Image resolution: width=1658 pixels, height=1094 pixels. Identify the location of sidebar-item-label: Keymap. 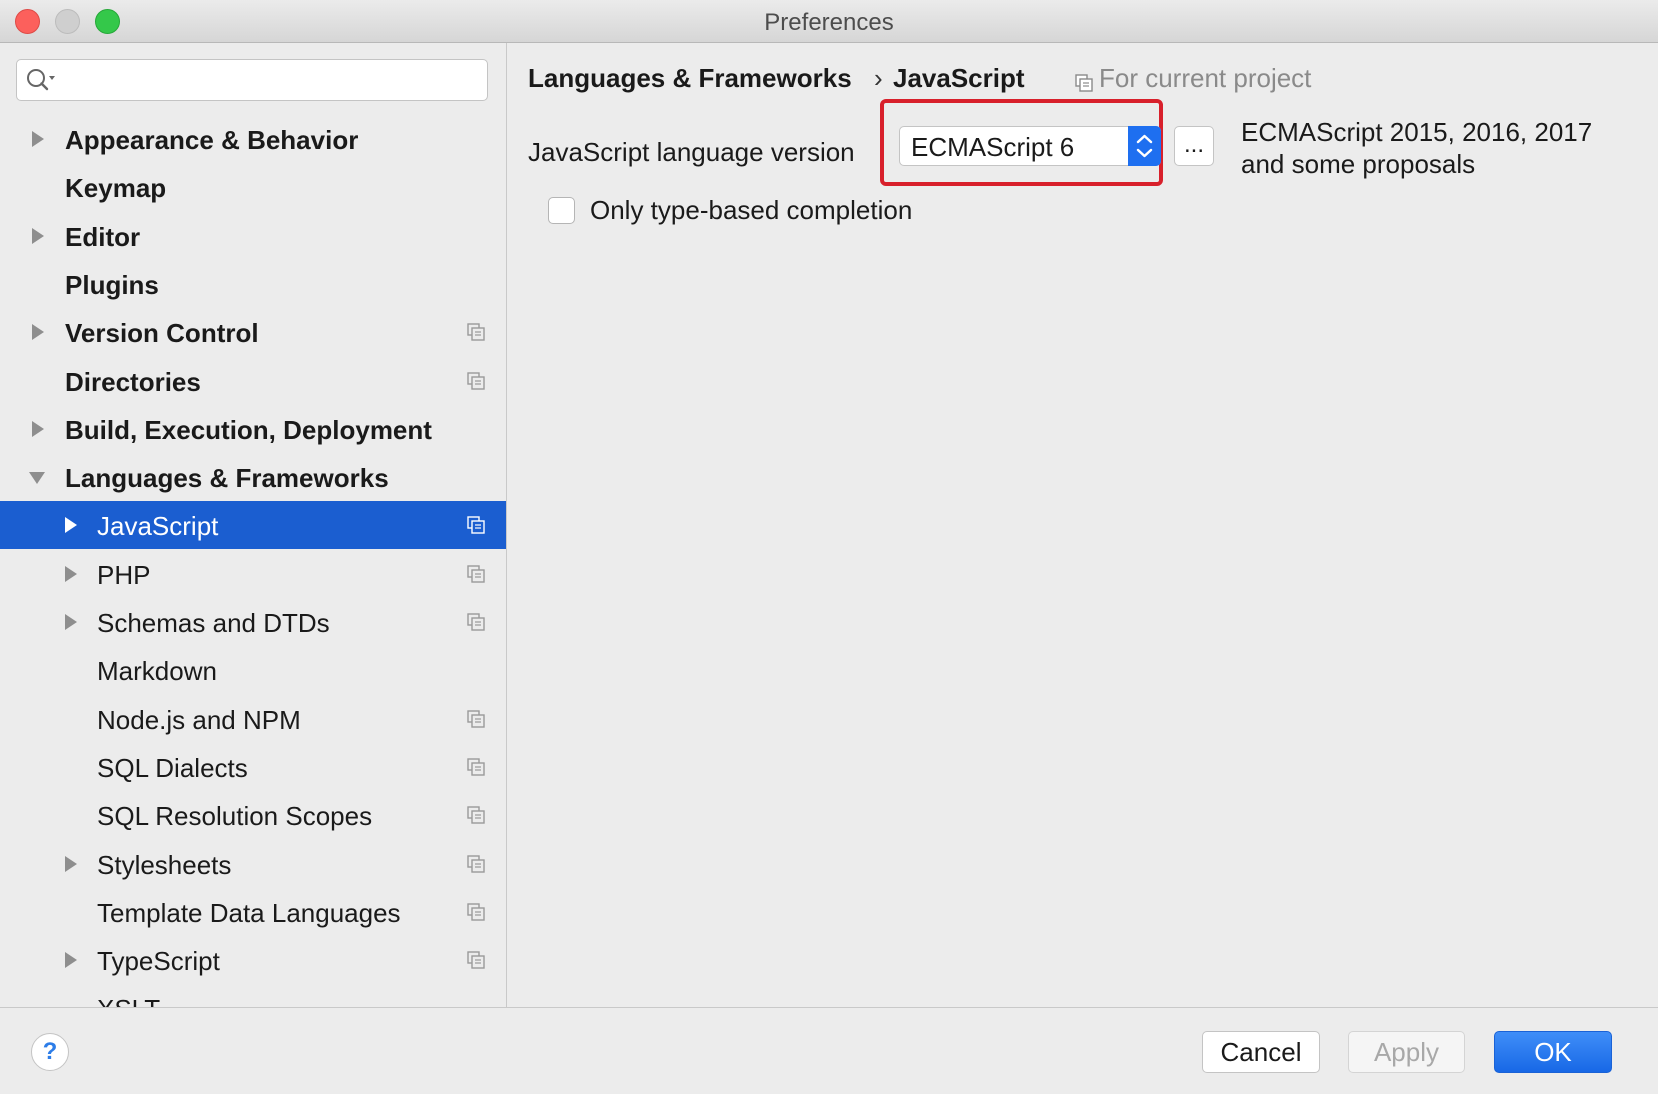
(116, 188).